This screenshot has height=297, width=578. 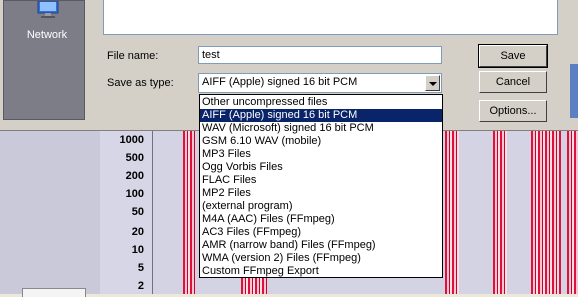 I want to click on dropdown-arrow-button, so click(x=432, y=83).